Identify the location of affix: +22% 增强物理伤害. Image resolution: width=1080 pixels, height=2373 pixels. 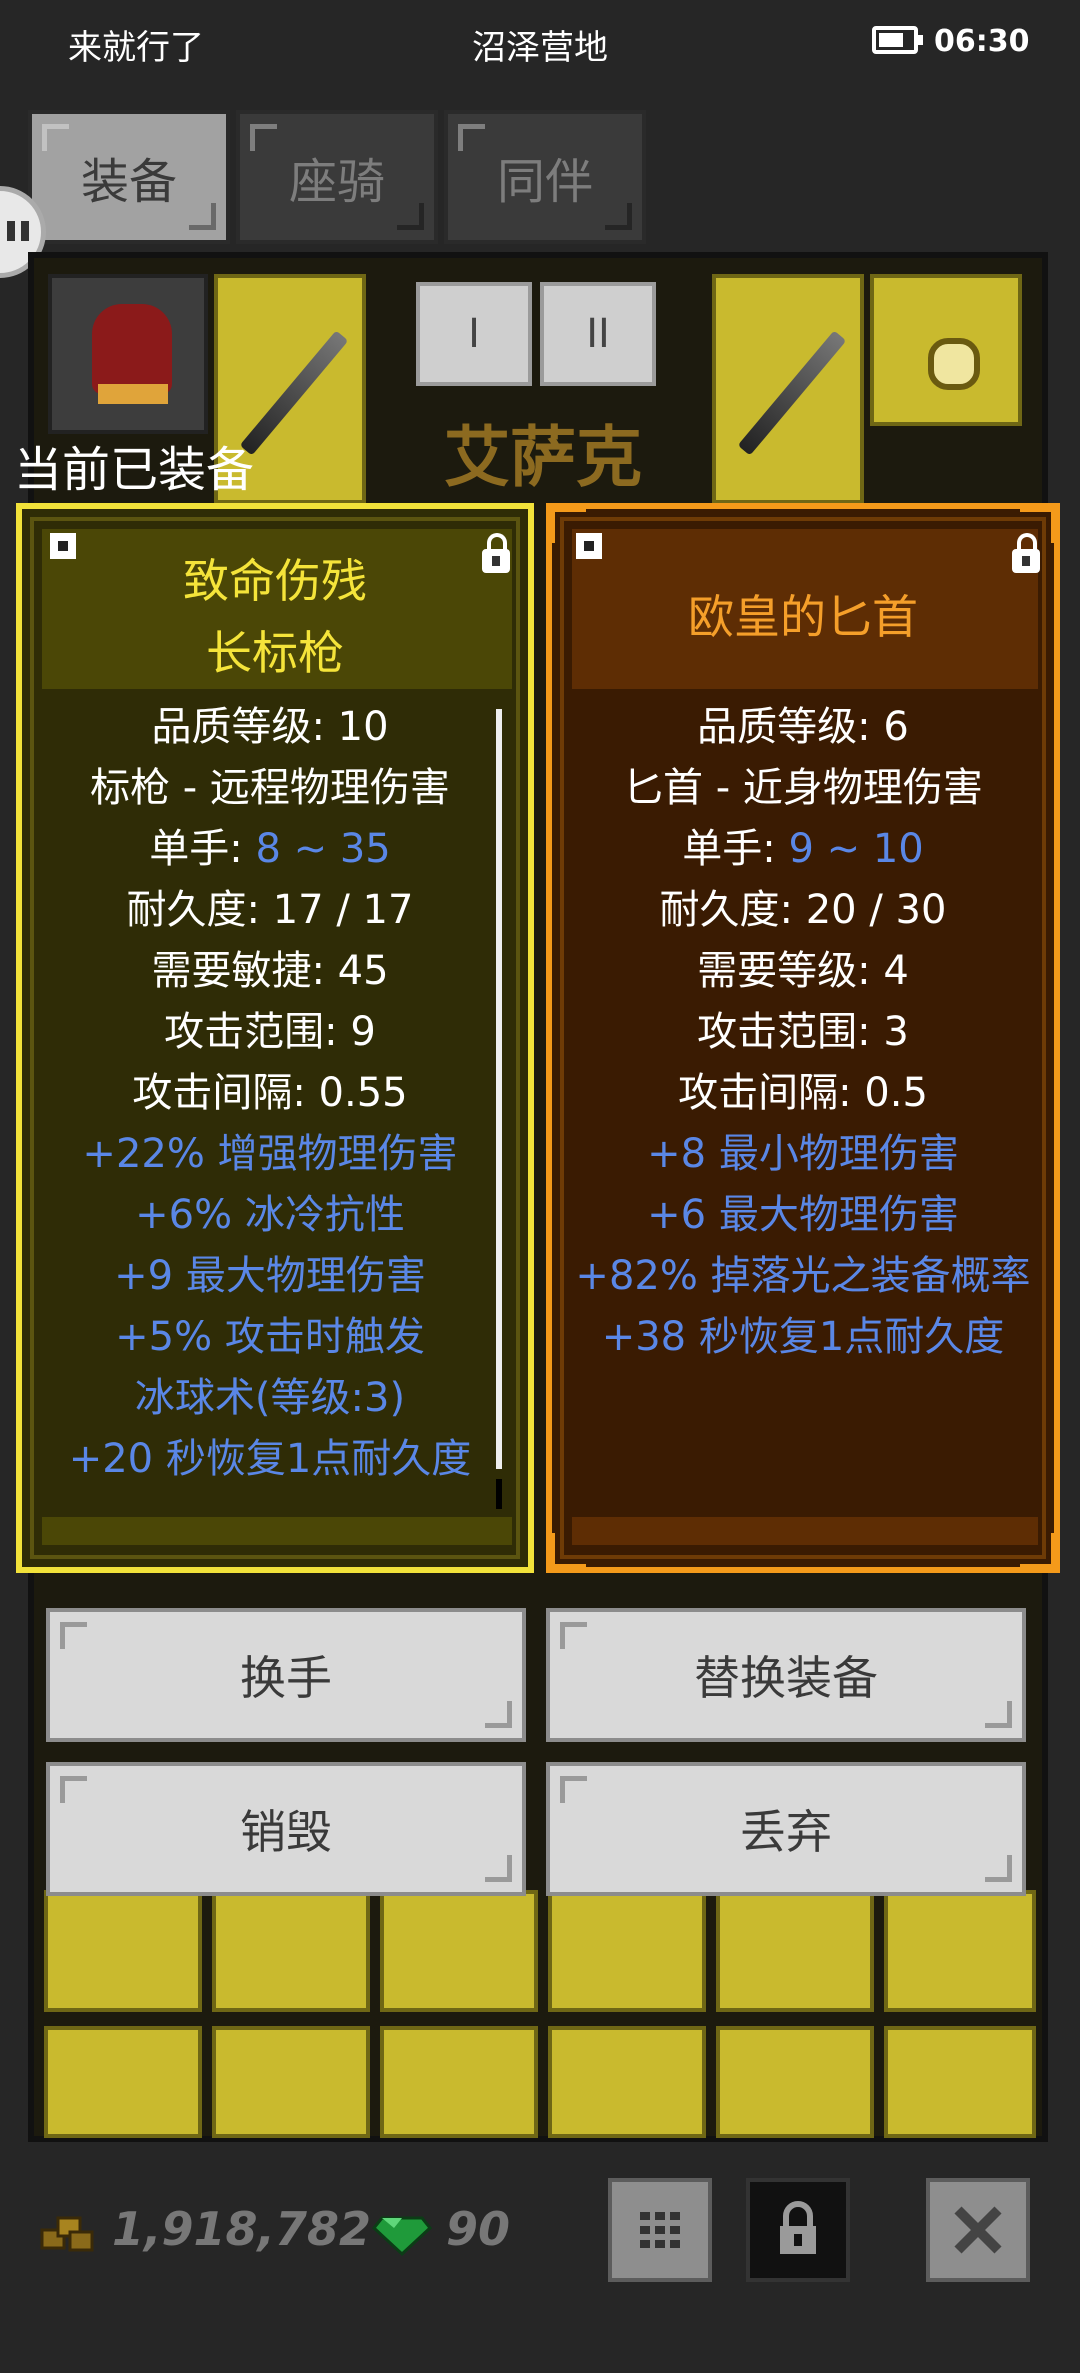
(270, 1154).